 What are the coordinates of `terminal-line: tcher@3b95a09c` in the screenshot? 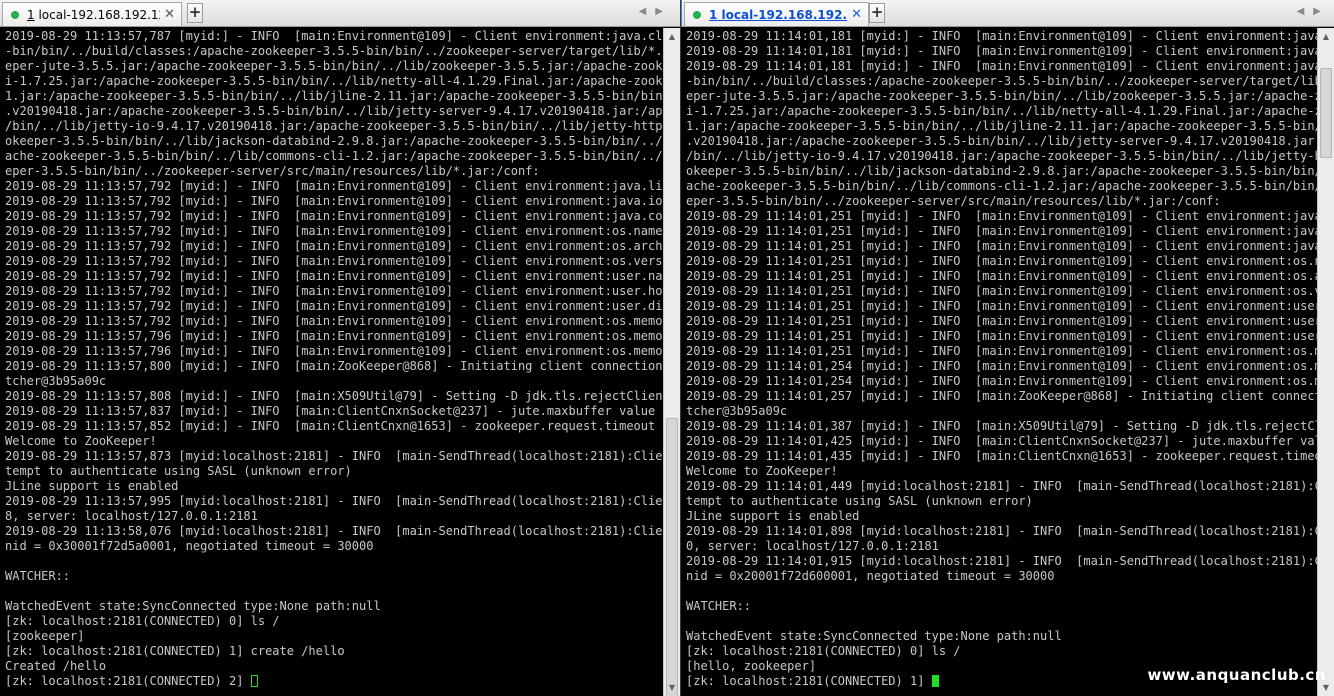 It's located at (737, 411).